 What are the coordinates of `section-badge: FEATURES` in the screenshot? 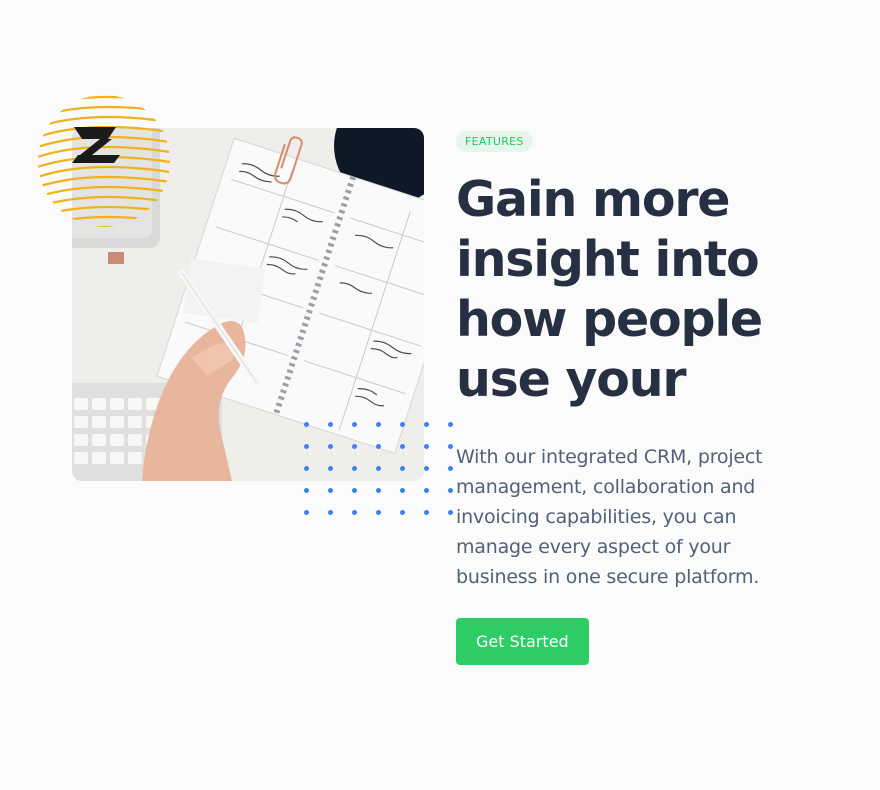 It's located at (494, 141).